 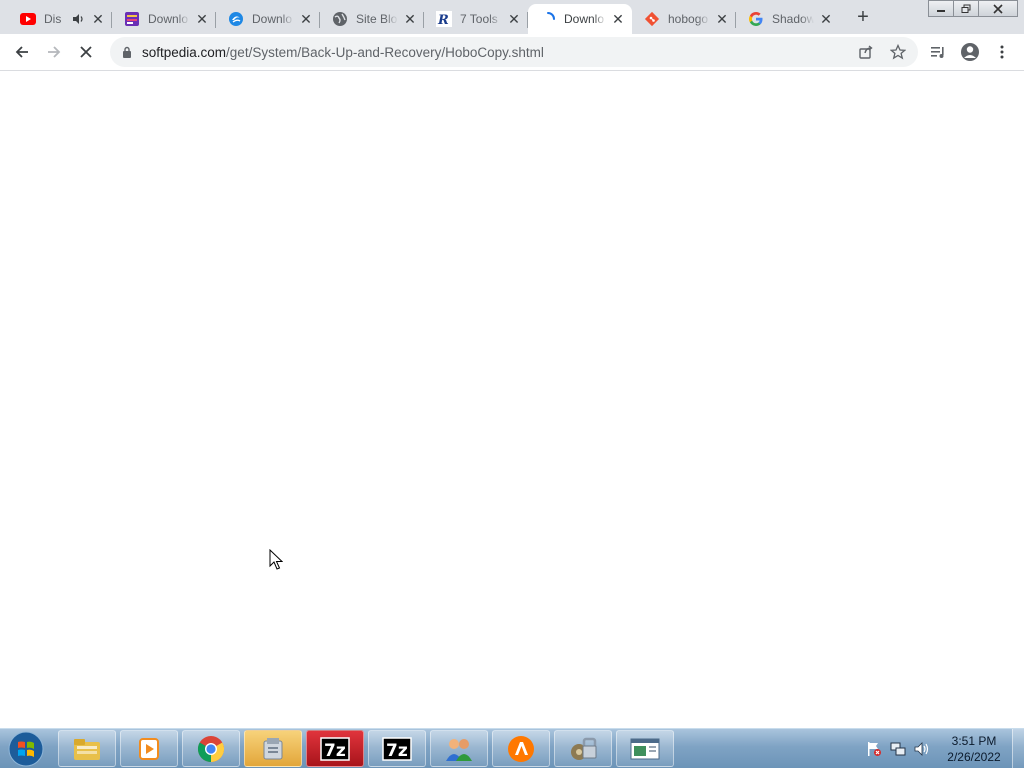 I want to click on arrow-right-icon, so click(x=54, y=52).